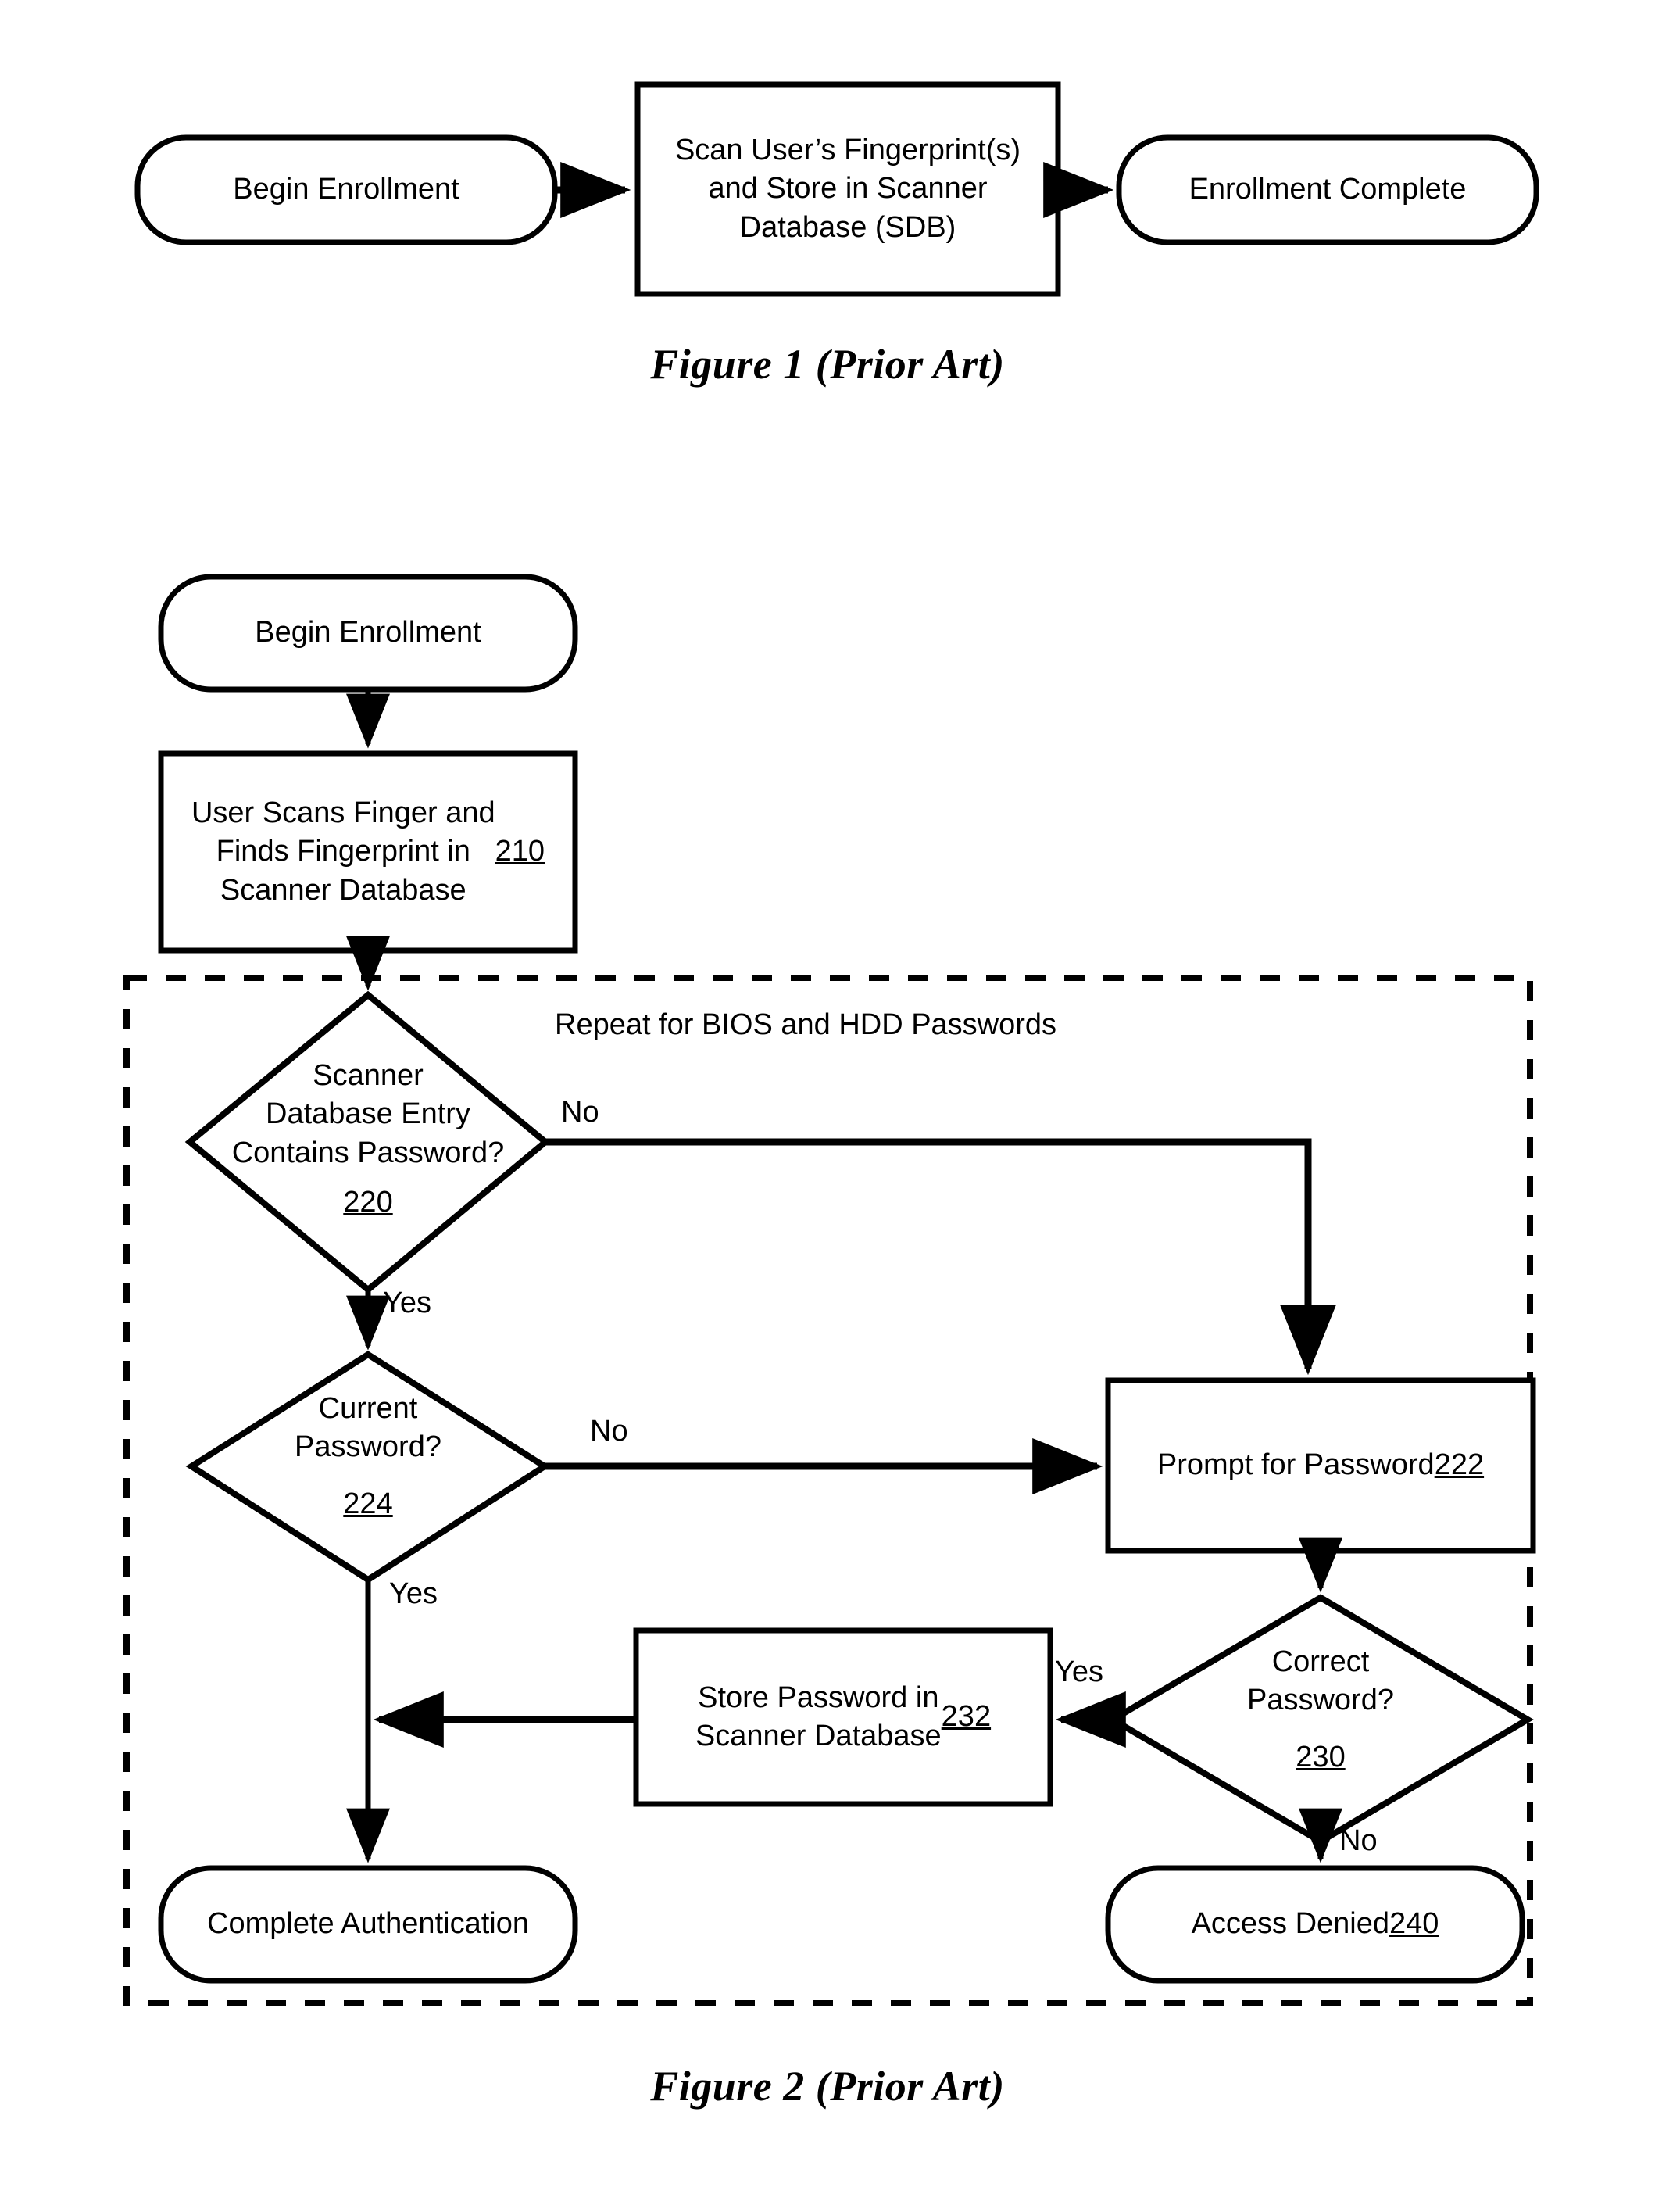 The width and height of the screenshot is (1655, 2212). I want to click on fig2-repeat-group-label: Repeat for BIOS and HDD Passwords, so click(806, 1024).